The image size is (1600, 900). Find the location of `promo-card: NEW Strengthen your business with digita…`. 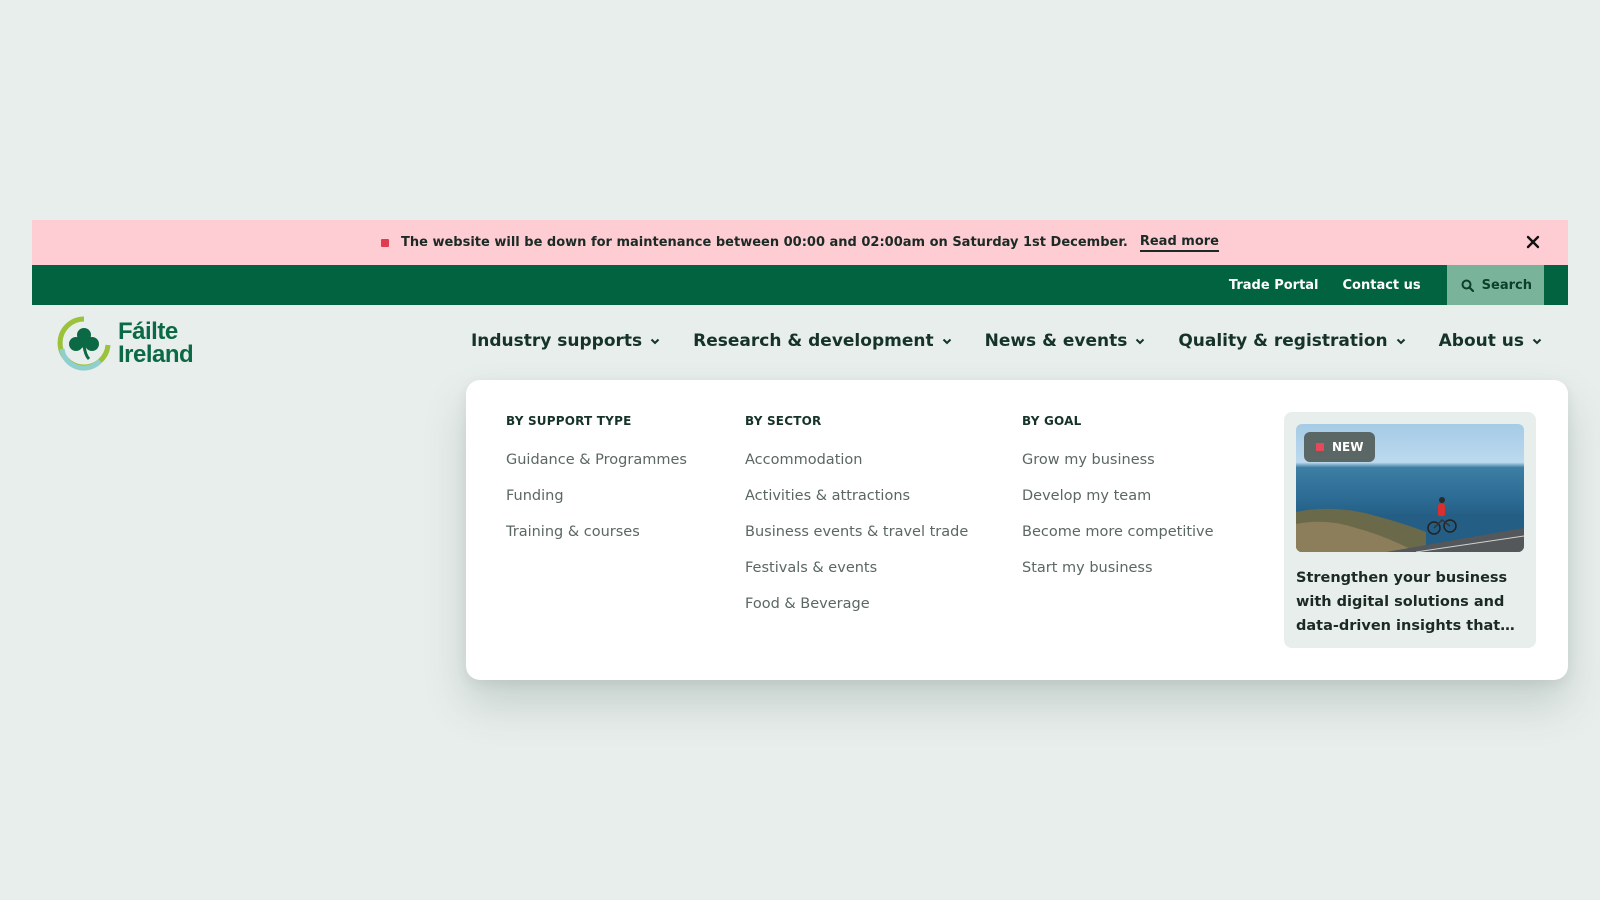

promo-card: NEW Strengthen your business with digita… is located at coordinates (1410, 530).